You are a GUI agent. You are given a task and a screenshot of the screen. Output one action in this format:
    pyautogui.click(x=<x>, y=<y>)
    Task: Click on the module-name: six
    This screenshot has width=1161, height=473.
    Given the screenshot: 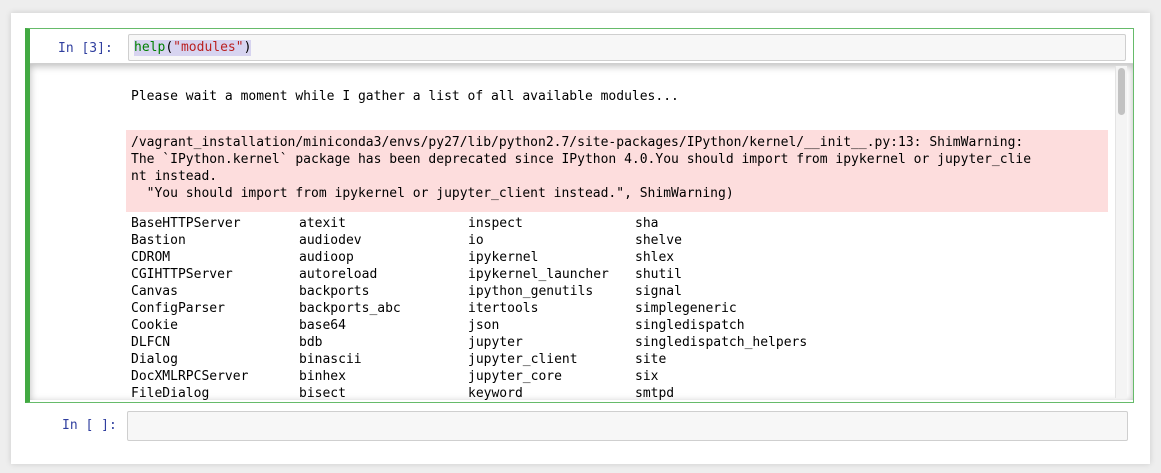 What is the action you would take?
    pyautogui.click(x=647, y=376)
    